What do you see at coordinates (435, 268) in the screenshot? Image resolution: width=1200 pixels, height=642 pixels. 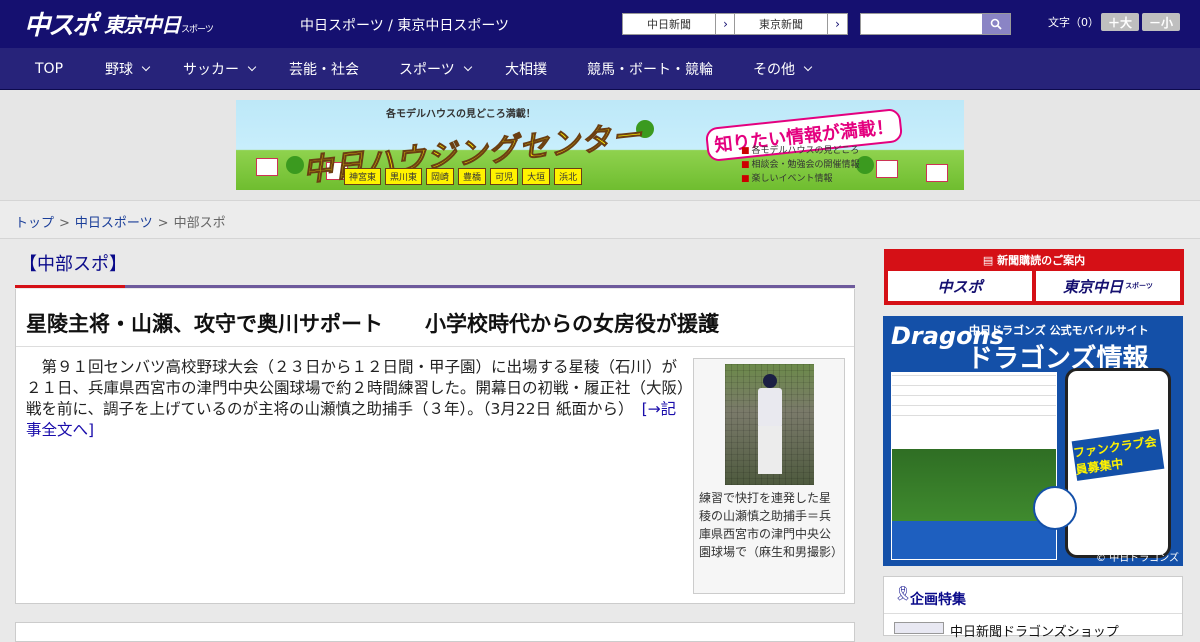 I see `section-header: 【中部スポ】` at bounding box center [435, 268].